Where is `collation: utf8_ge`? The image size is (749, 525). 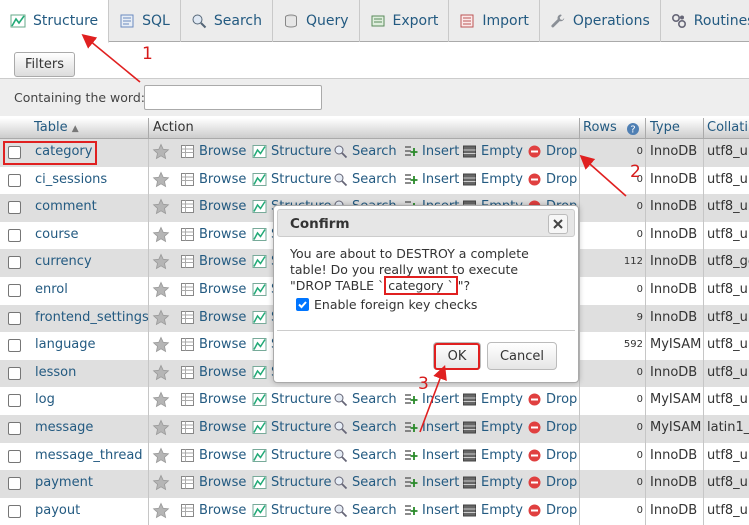
collation: utf8_ge is located at coordinates (728, 261).